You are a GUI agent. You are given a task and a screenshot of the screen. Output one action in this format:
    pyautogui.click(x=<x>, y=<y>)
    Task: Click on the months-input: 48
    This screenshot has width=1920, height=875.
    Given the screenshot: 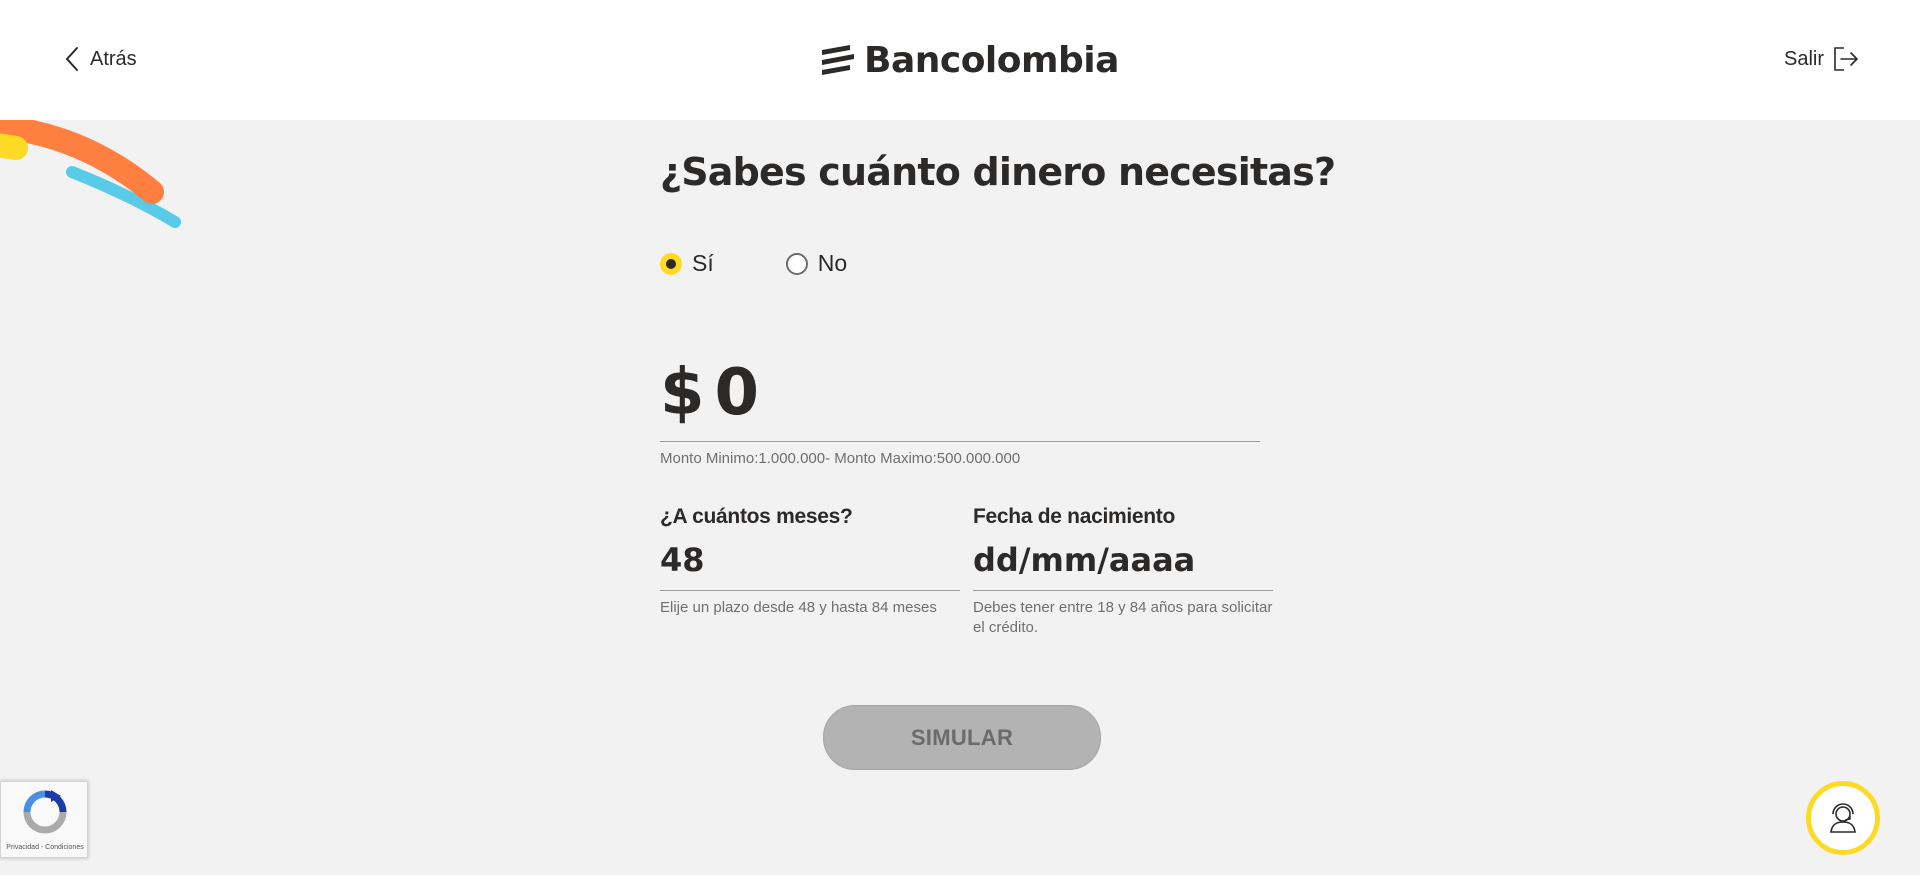 What is the action you would take?
    pyautogui.click(x=810, y=566)
    